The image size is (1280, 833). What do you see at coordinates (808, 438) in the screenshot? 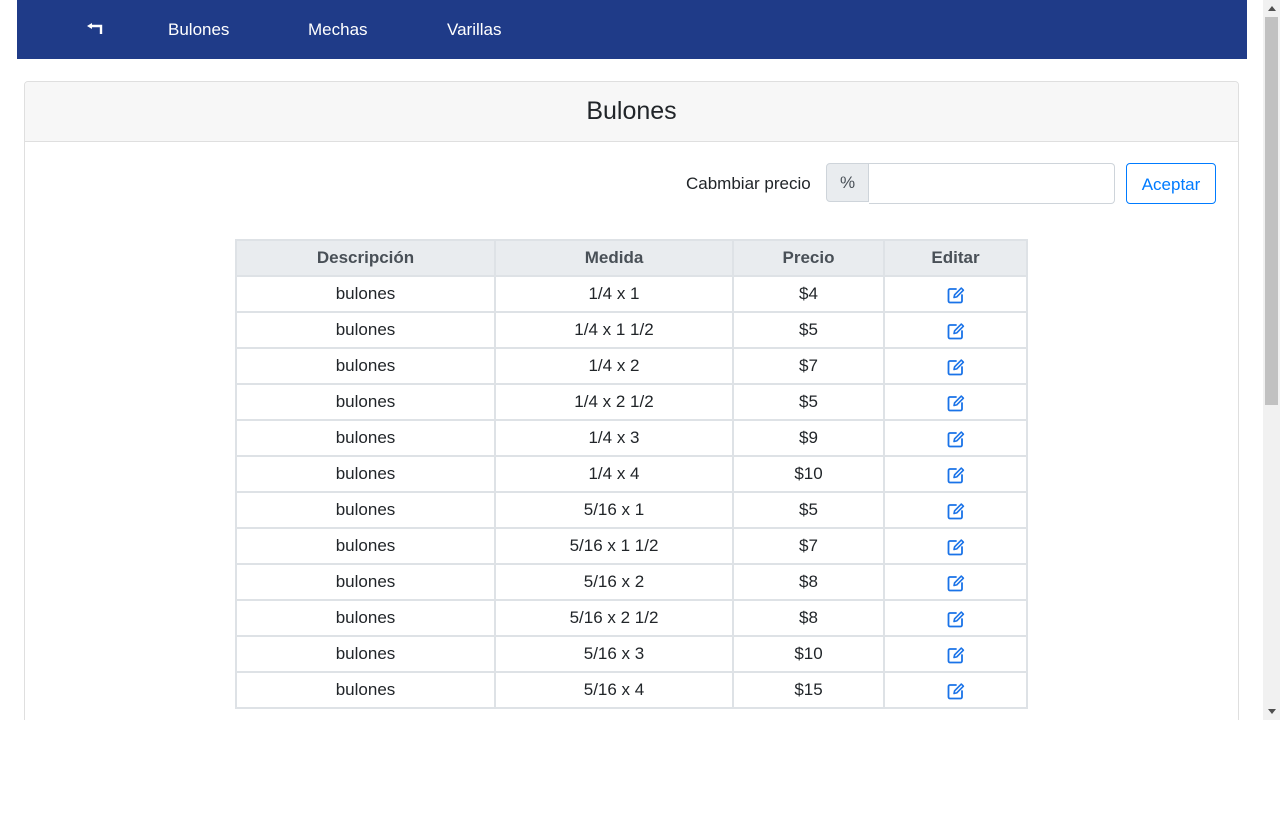
I see `cell-precio: $9` at bounding box center [808, 438].